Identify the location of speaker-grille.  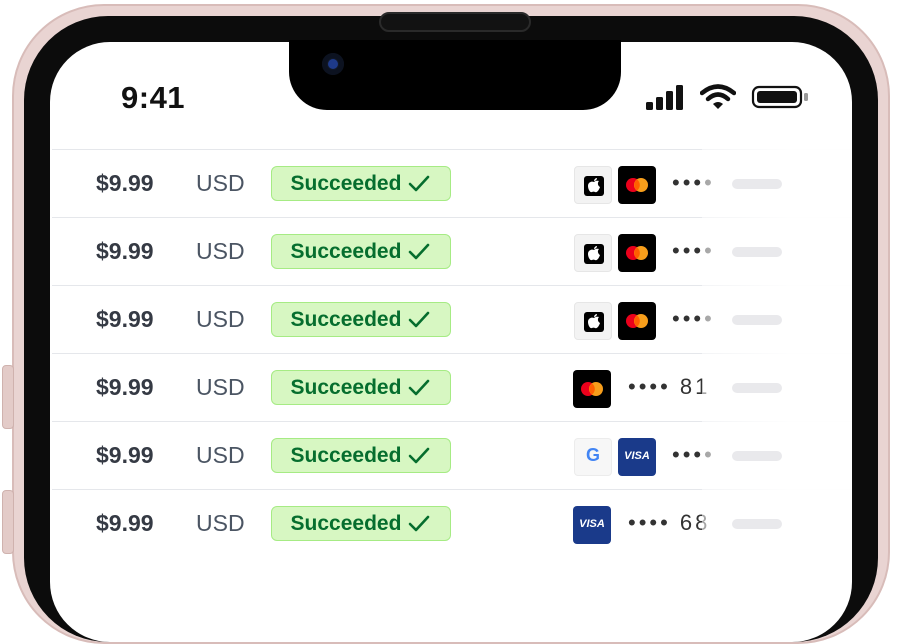
(455, 22).